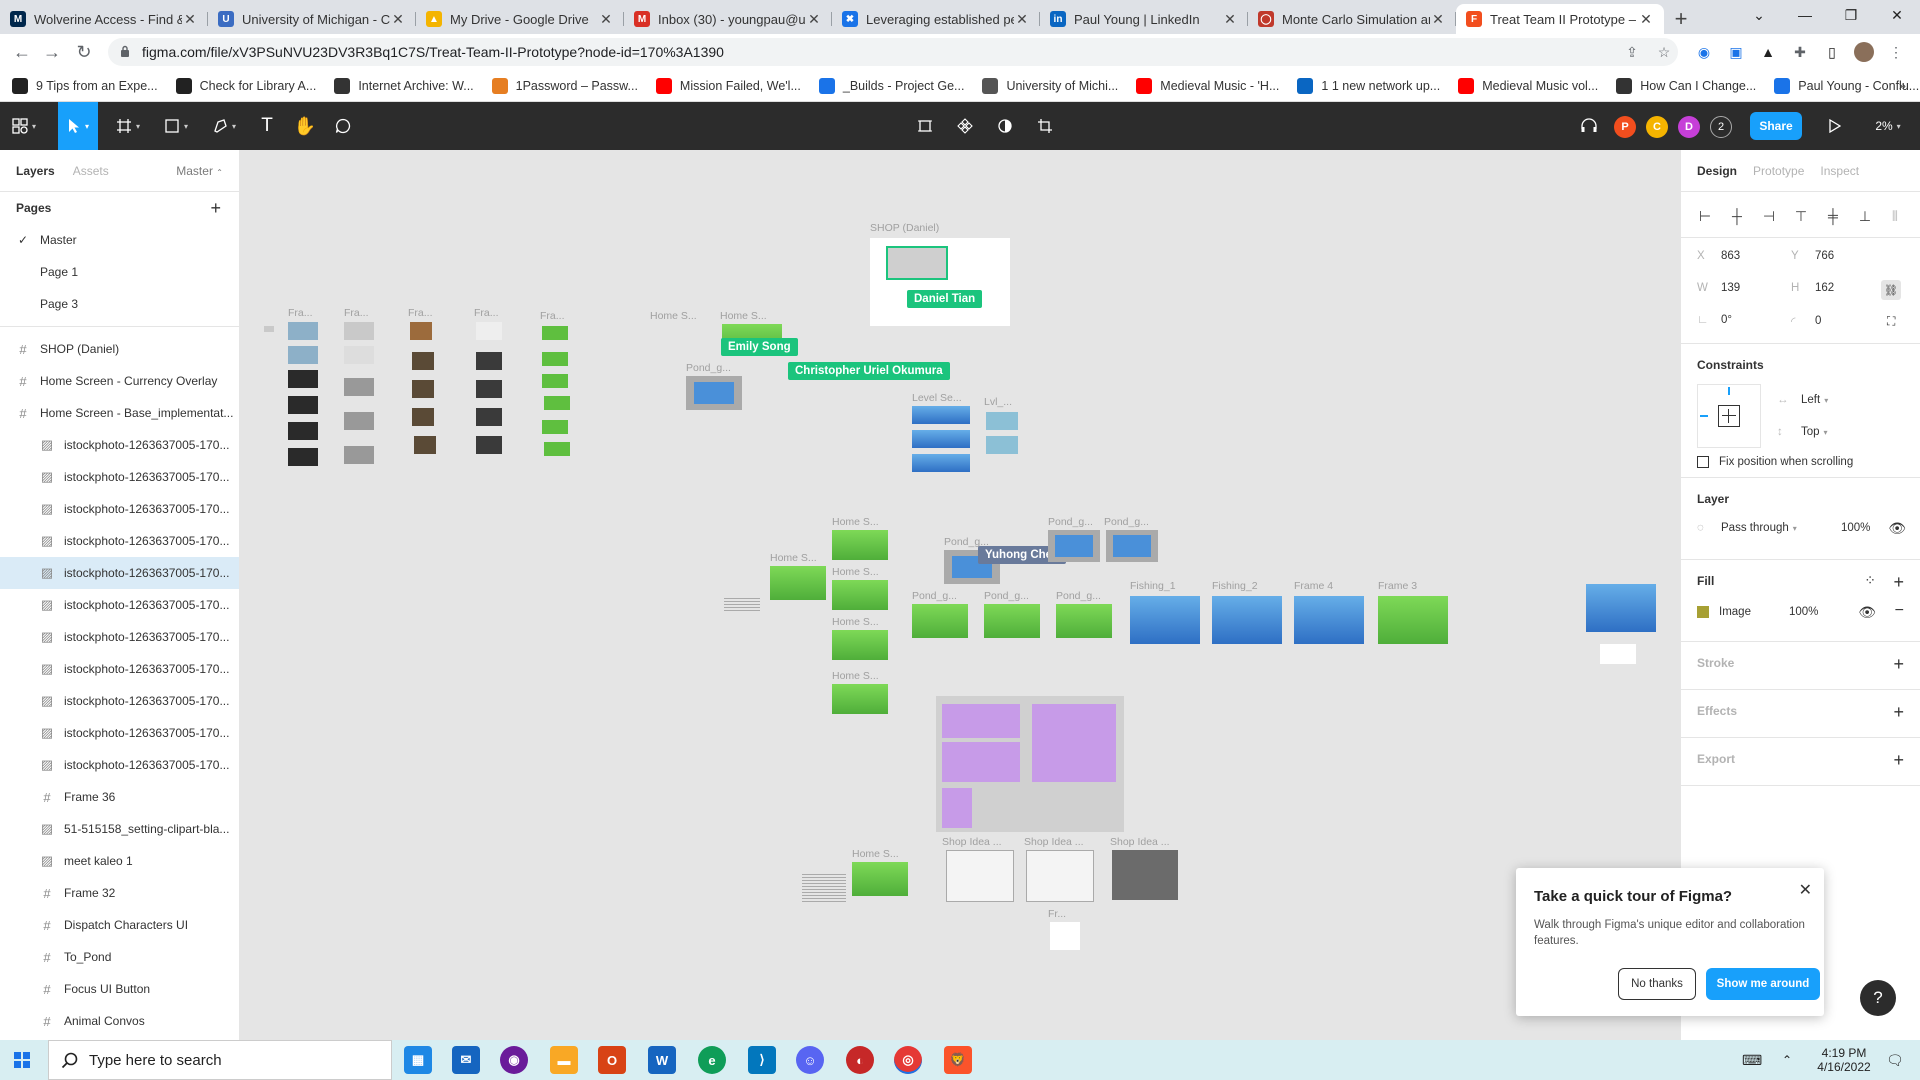 This screenshot has height=1080, width=1920. Describe the element at coordinates (1769, 216) in the screenshot. I see `align-right-icon: ⊣` at that location.